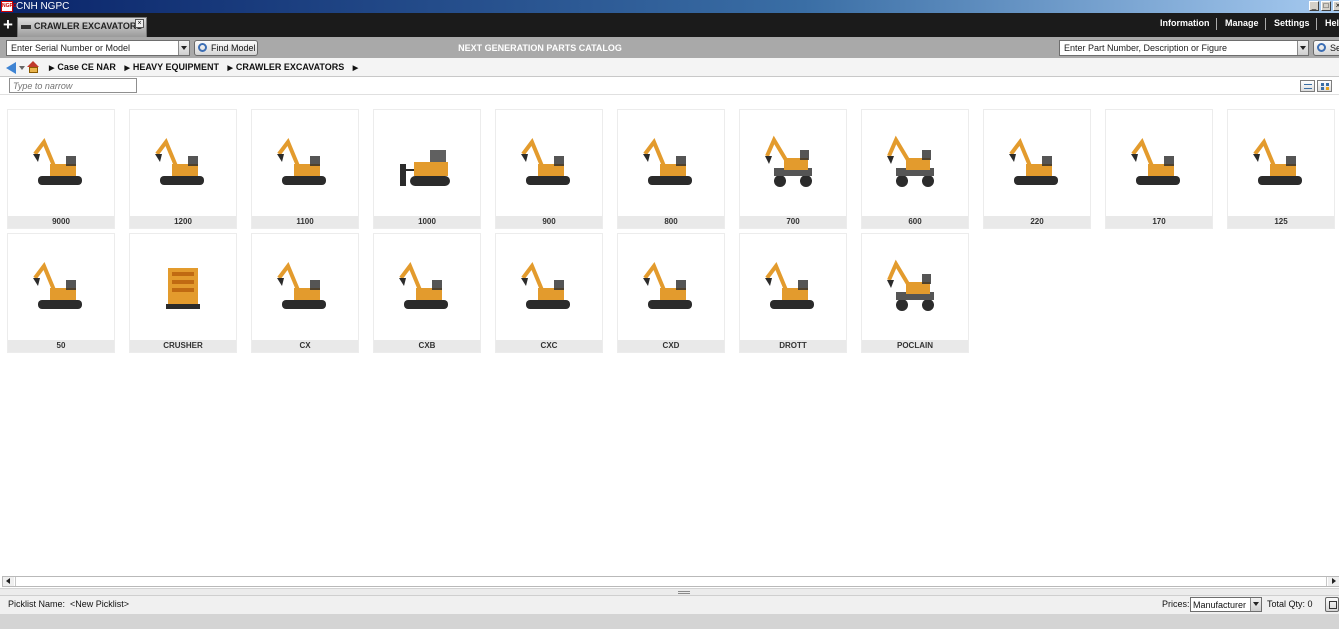  I want to click on close-window-icon: ×, so click(1336, 6).